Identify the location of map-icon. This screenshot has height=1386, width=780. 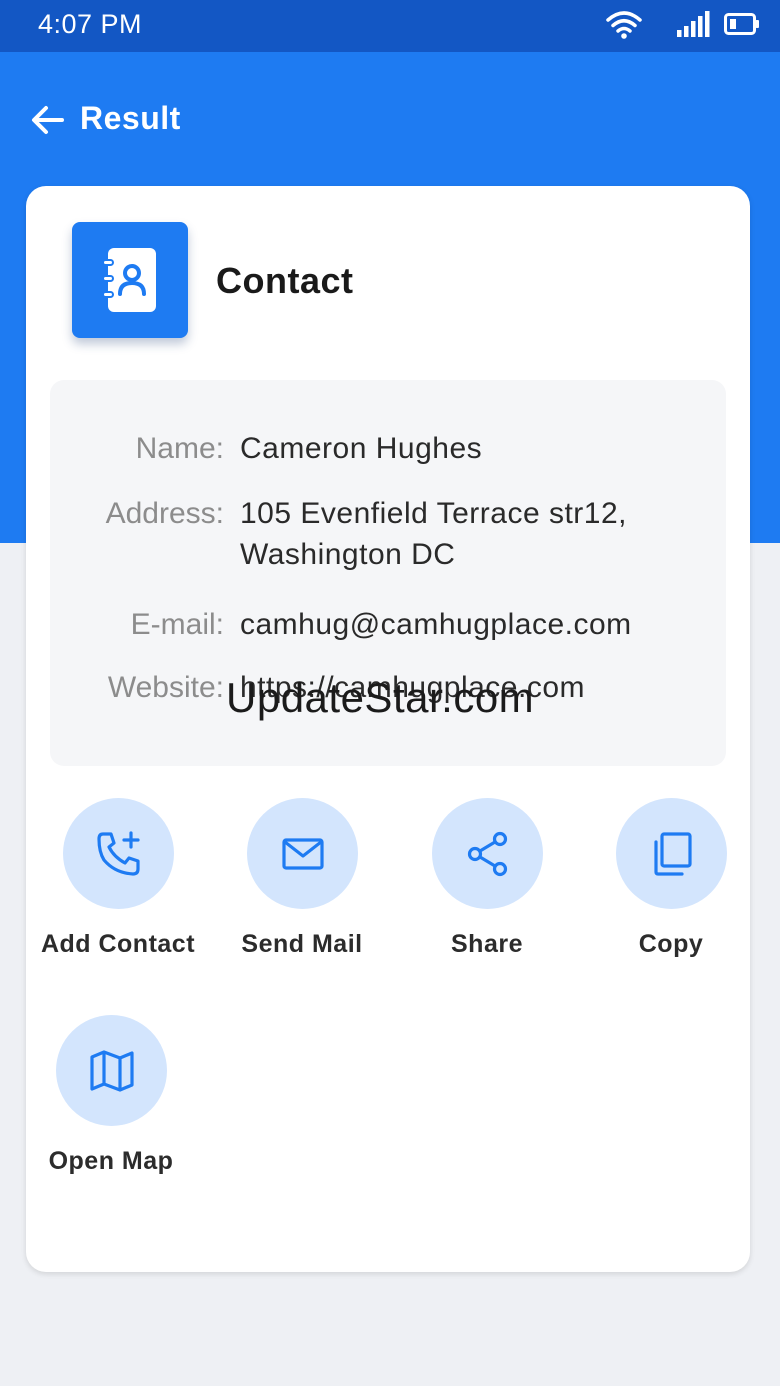
(112, 1071).